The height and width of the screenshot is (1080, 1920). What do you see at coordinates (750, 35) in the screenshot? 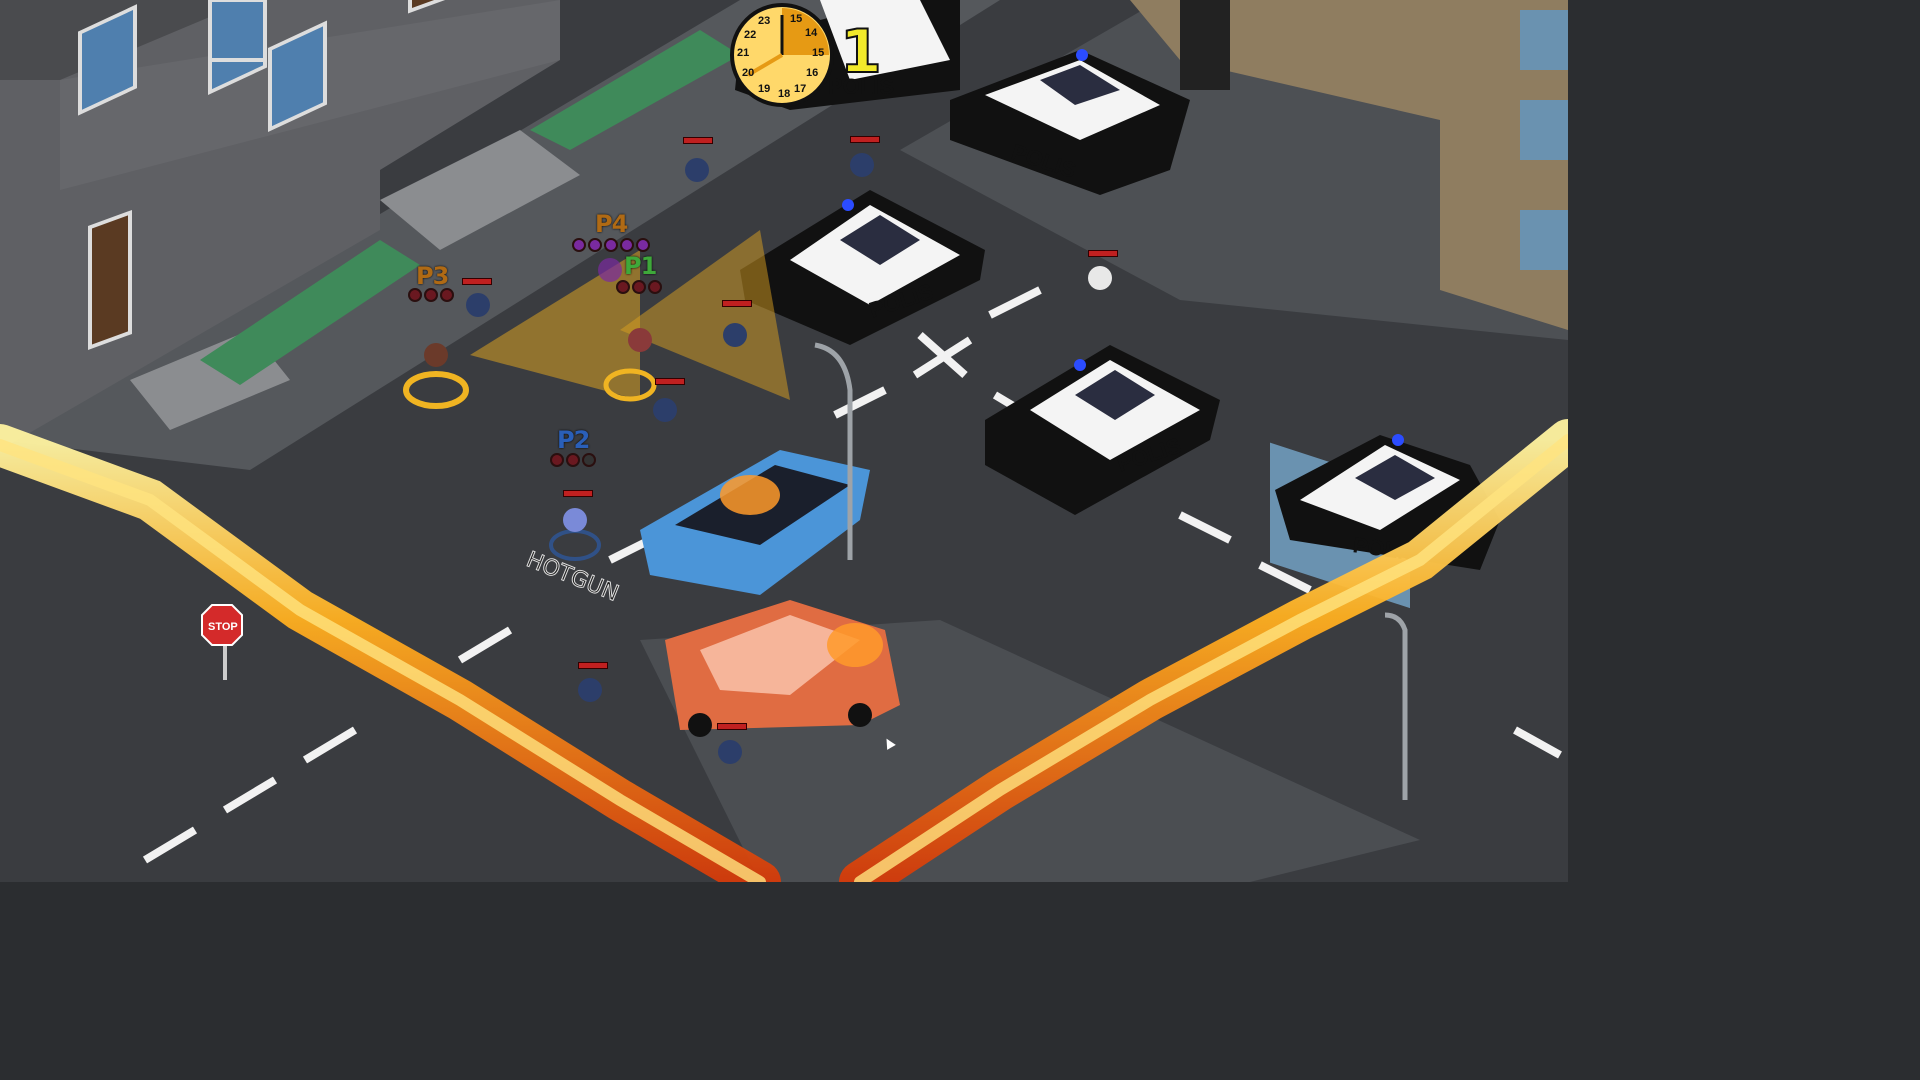
I see `svg-text: 22` at bounding box center [750, 35].